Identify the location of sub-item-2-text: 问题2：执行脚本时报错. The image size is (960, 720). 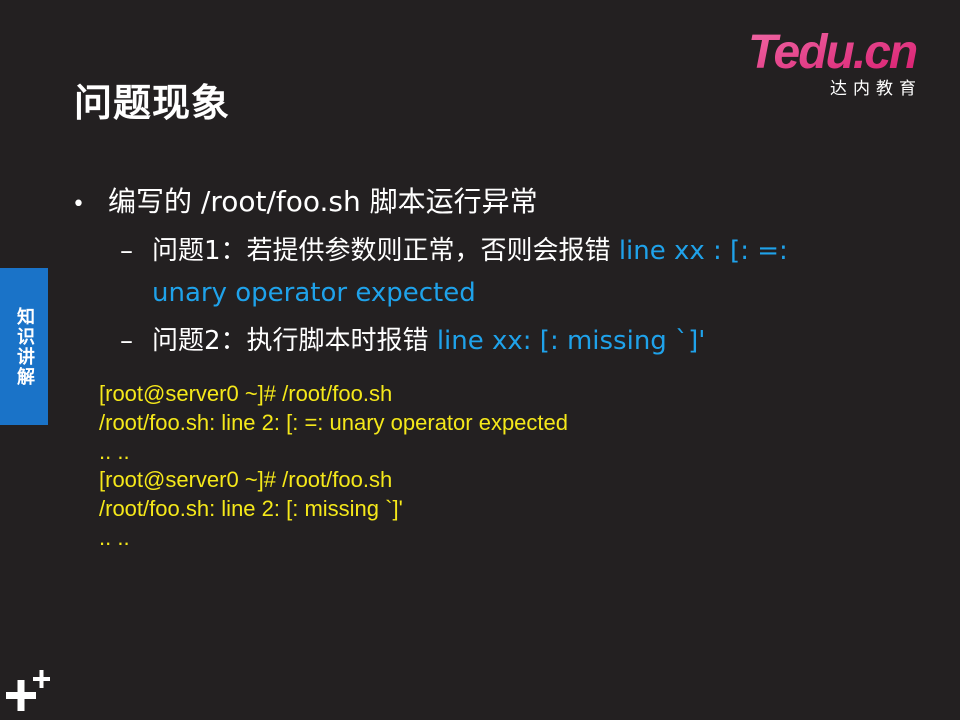
(290, 341).